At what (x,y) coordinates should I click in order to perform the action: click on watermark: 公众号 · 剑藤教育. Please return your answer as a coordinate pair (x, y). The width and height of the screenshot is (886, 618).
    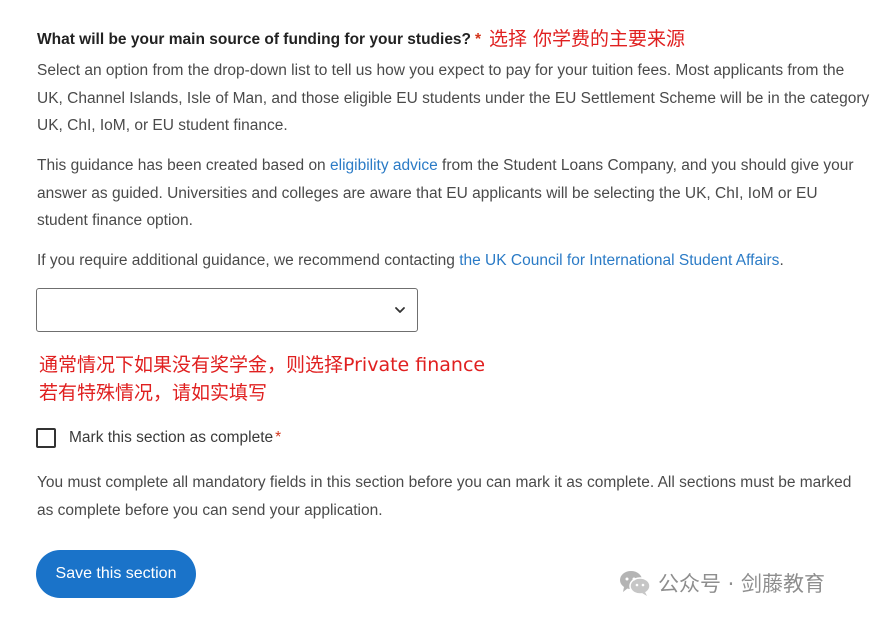
    Looking at the image, I should click on (721, 583).